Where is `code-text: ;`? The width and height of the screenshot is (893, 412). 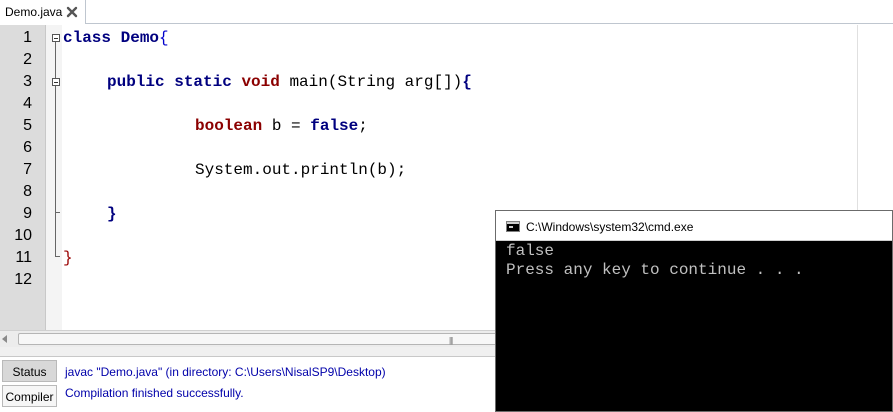 code-text: ; is located at coordinates (363, 126).